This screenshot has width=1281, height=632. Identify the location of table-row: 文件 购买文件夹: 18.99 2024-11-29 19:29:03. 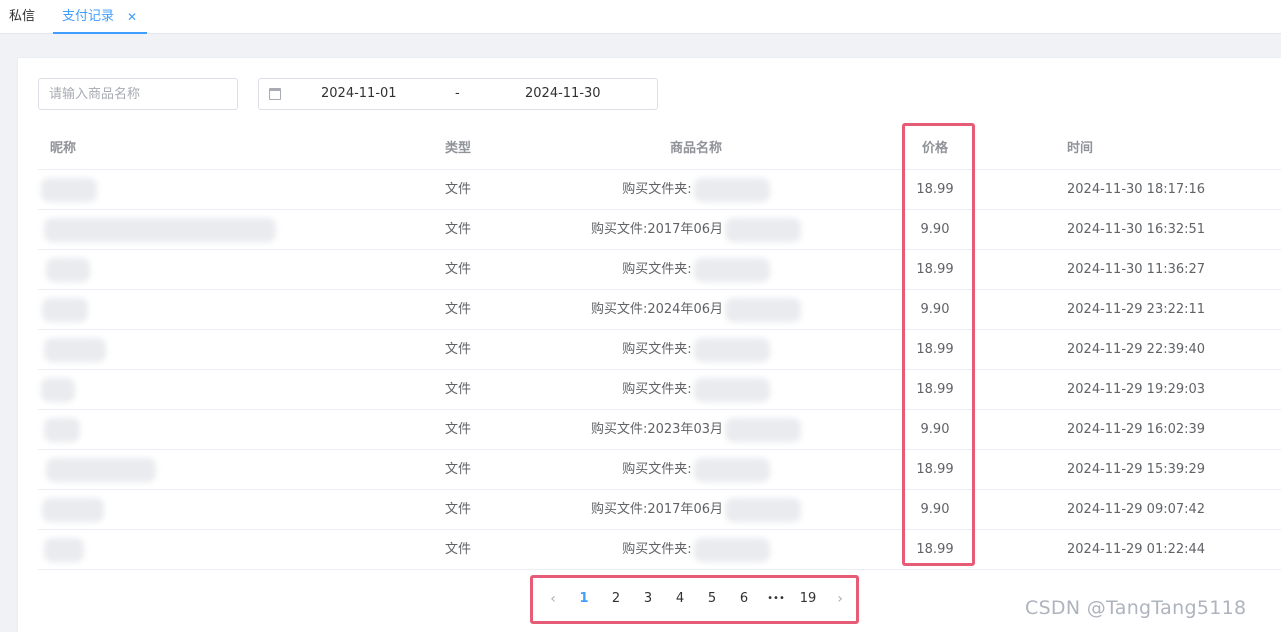
(659, 390).